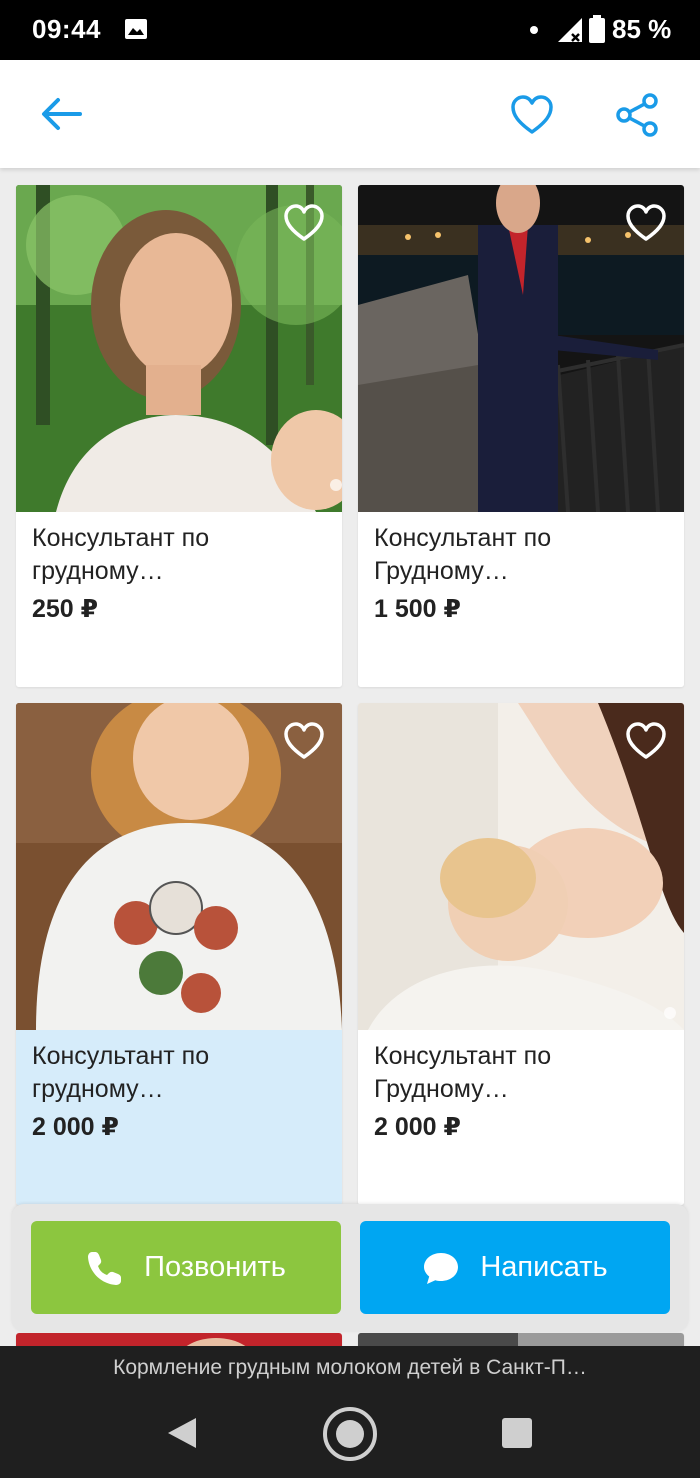 This screenshot has height=1478, width=700. Describe the element at coordinates (517, 1433) in the screenshot. I see `nav-recent-apps-icon` at that location.